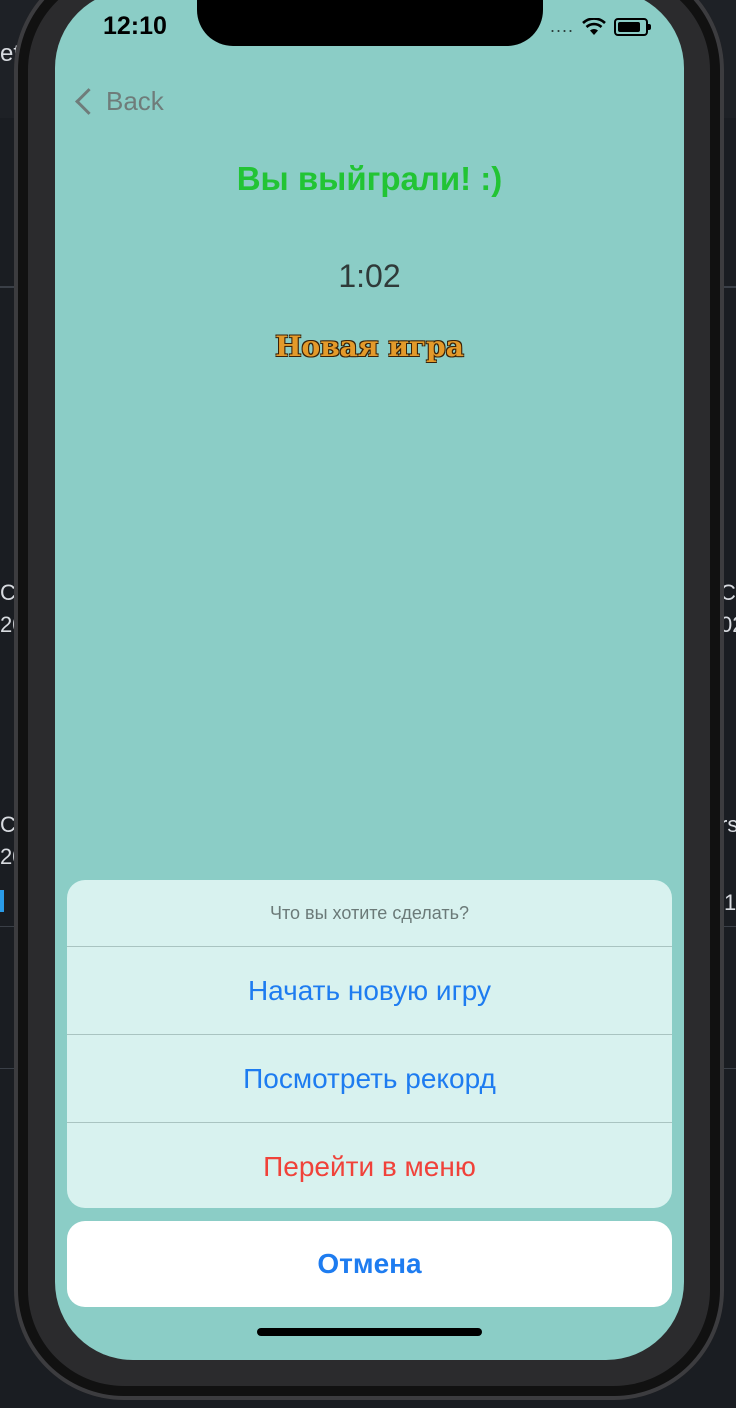  What do you see at coordinates (632, 26) in the screenshot?
I see `battery-icon` at bounding box center [632, 26].